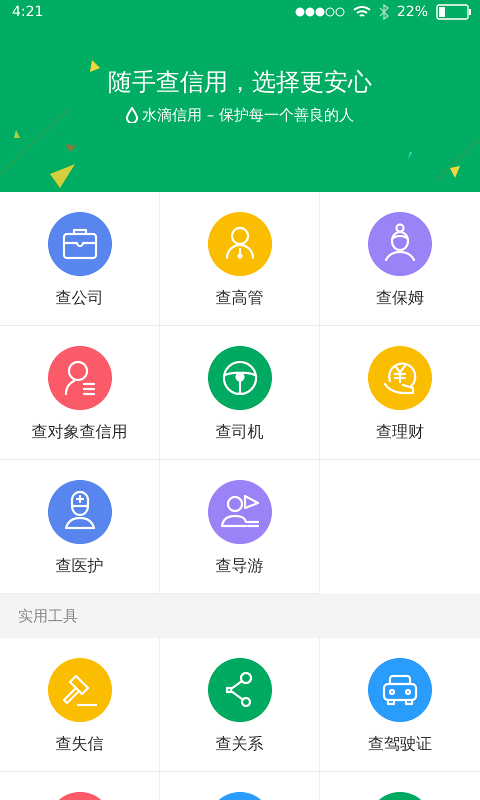  I want to click on signal-icon, so click(319, 12).